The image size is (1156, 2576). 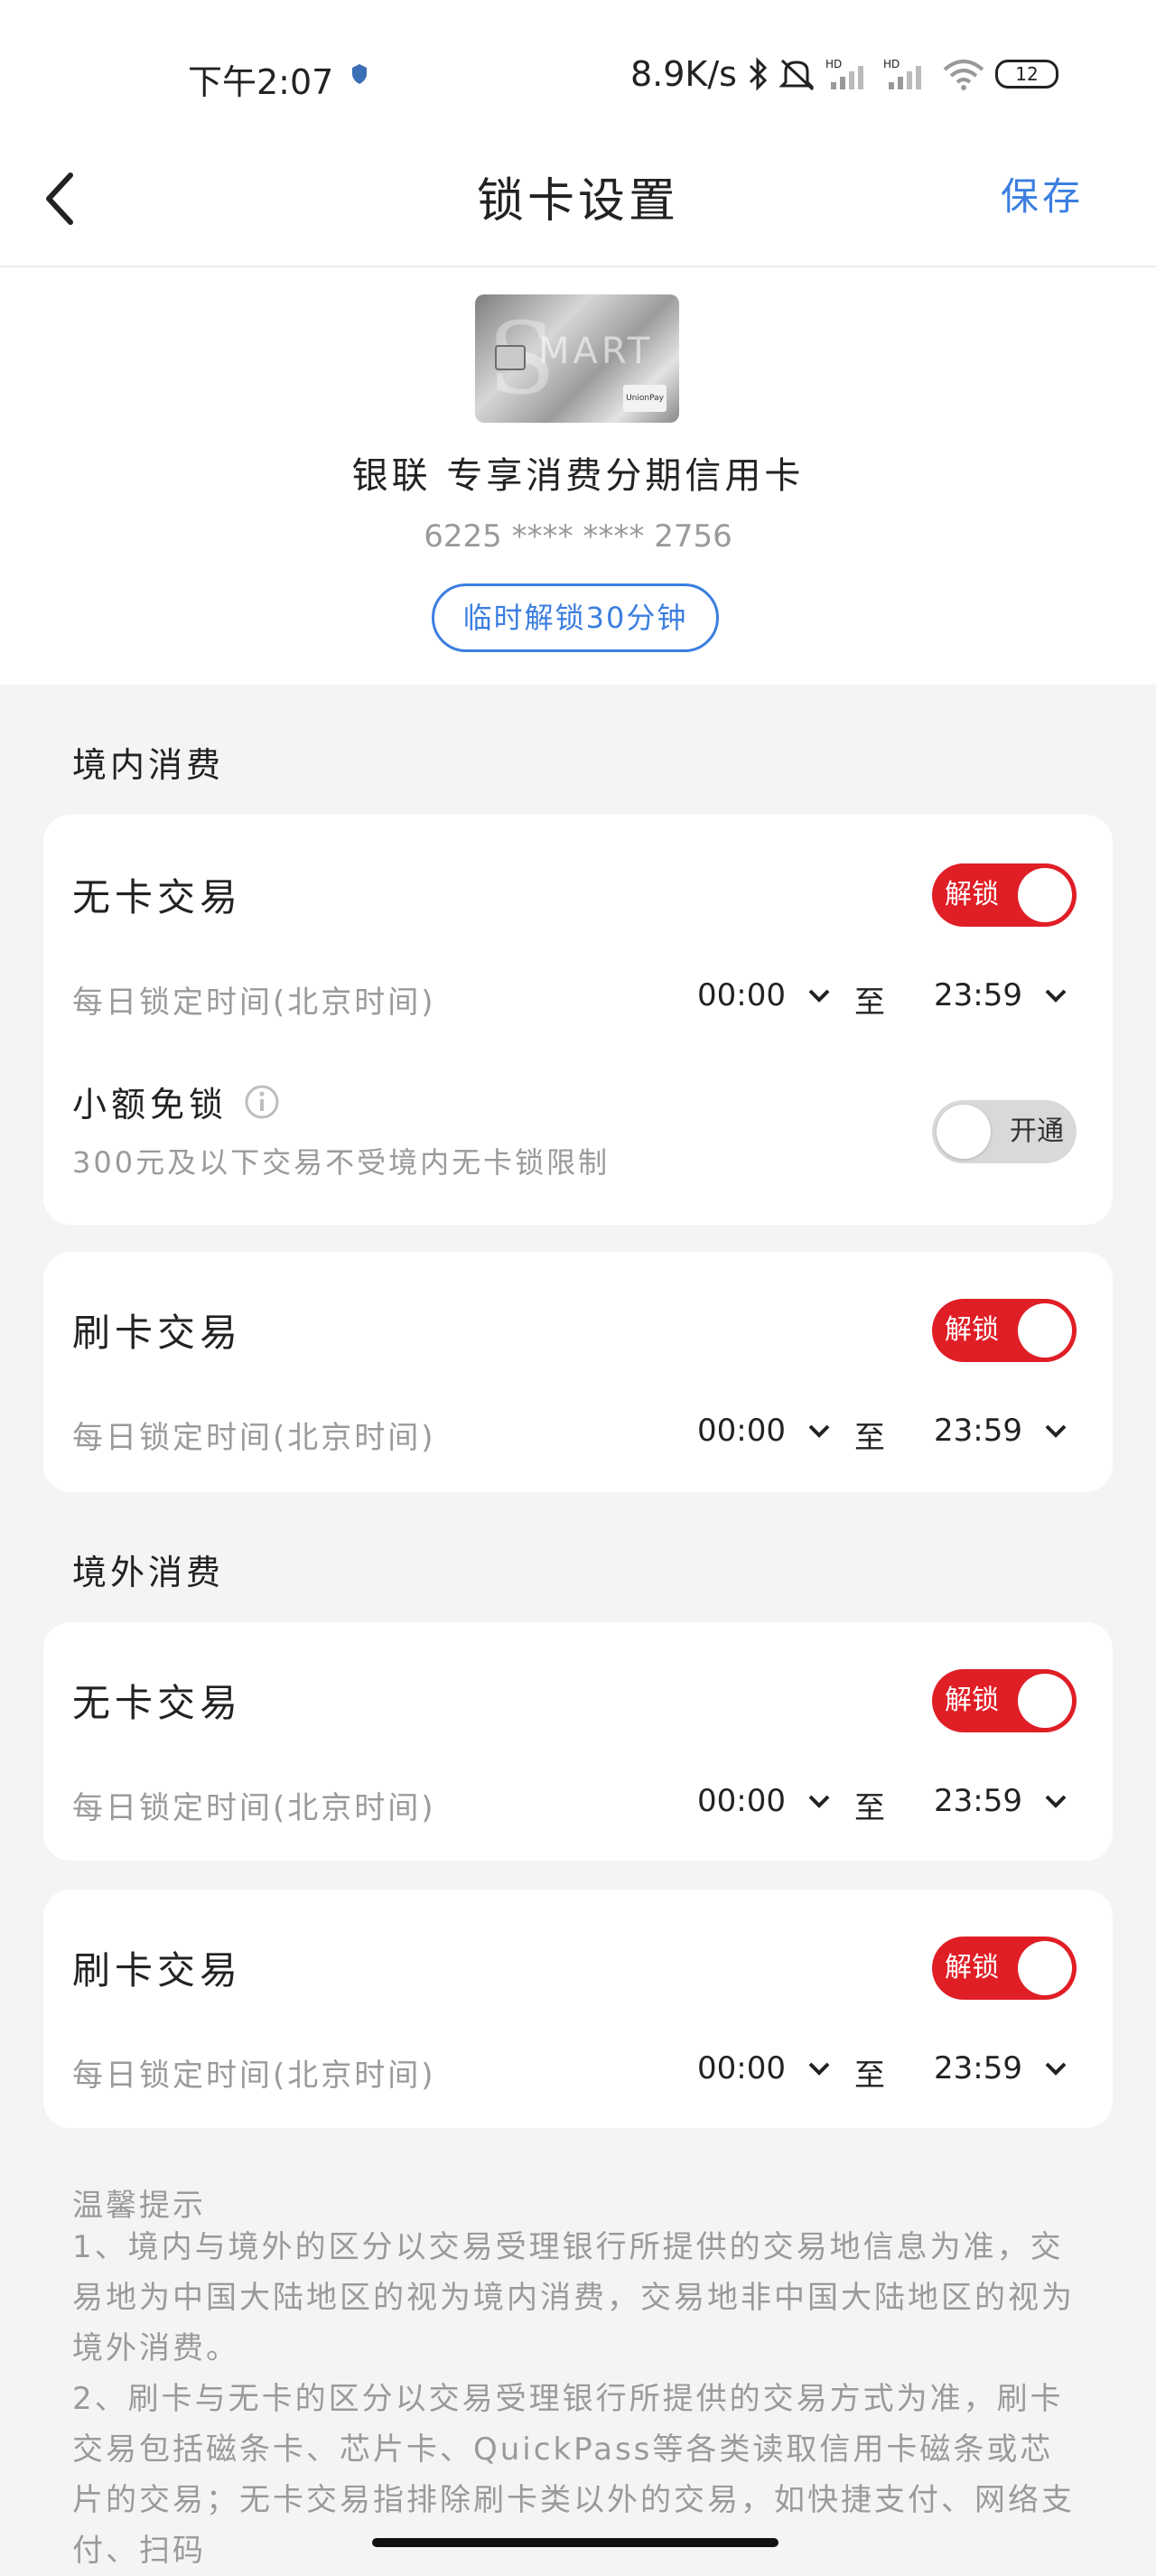 I want to click on battery-indicator: 12, so click(x=1026, y=74).